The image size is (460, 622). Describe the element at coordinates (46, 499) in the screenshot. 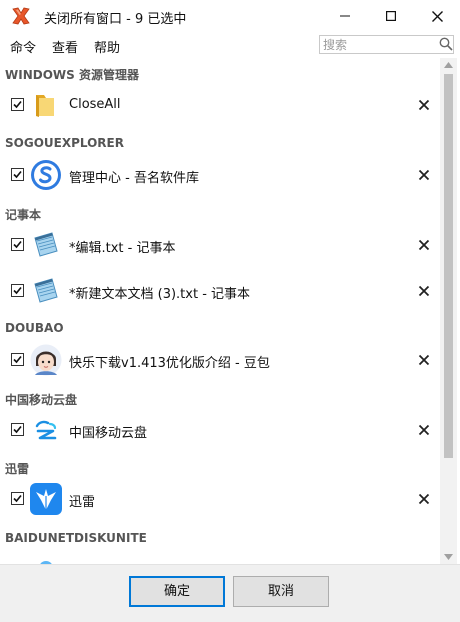

I see `xunlei-icon` at that location.